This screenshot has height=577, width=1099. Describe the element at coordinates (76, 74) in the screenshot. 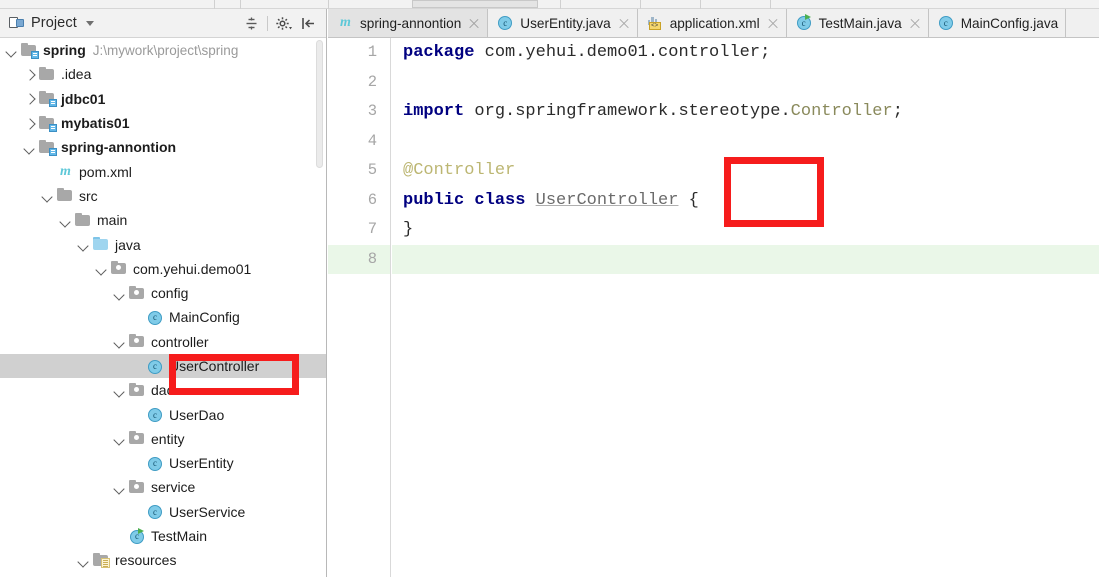

I see `tree-item-label: .idea` at that location.